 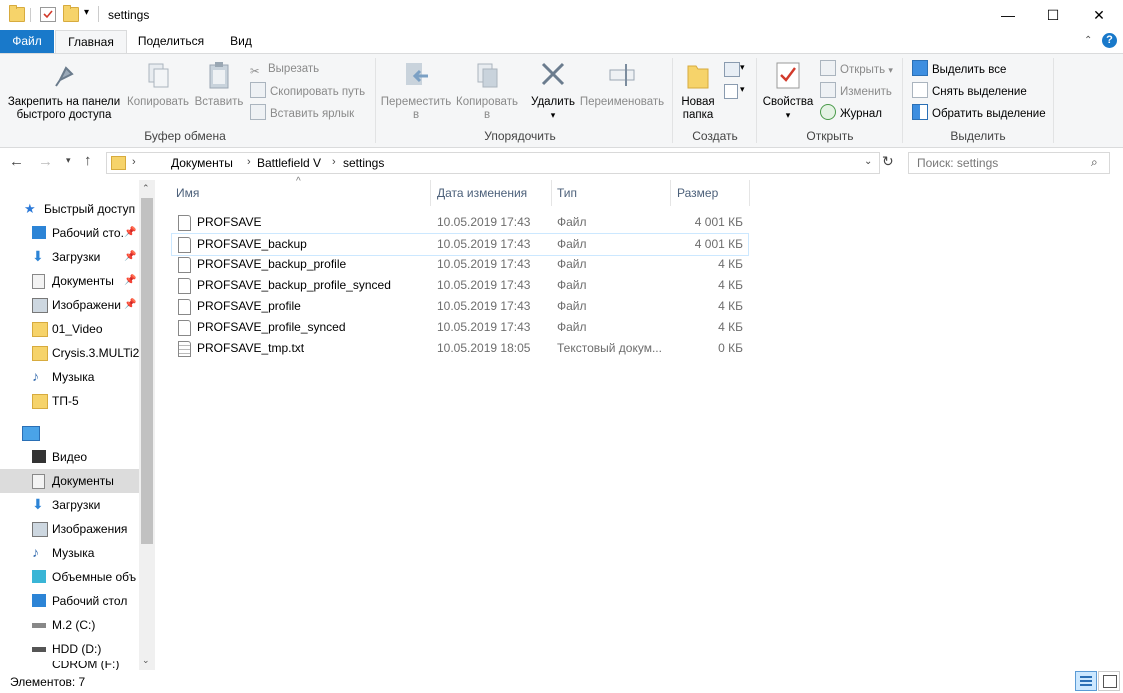 I want to click on back-arrow-icon: ←, so click(x=16, y=161).